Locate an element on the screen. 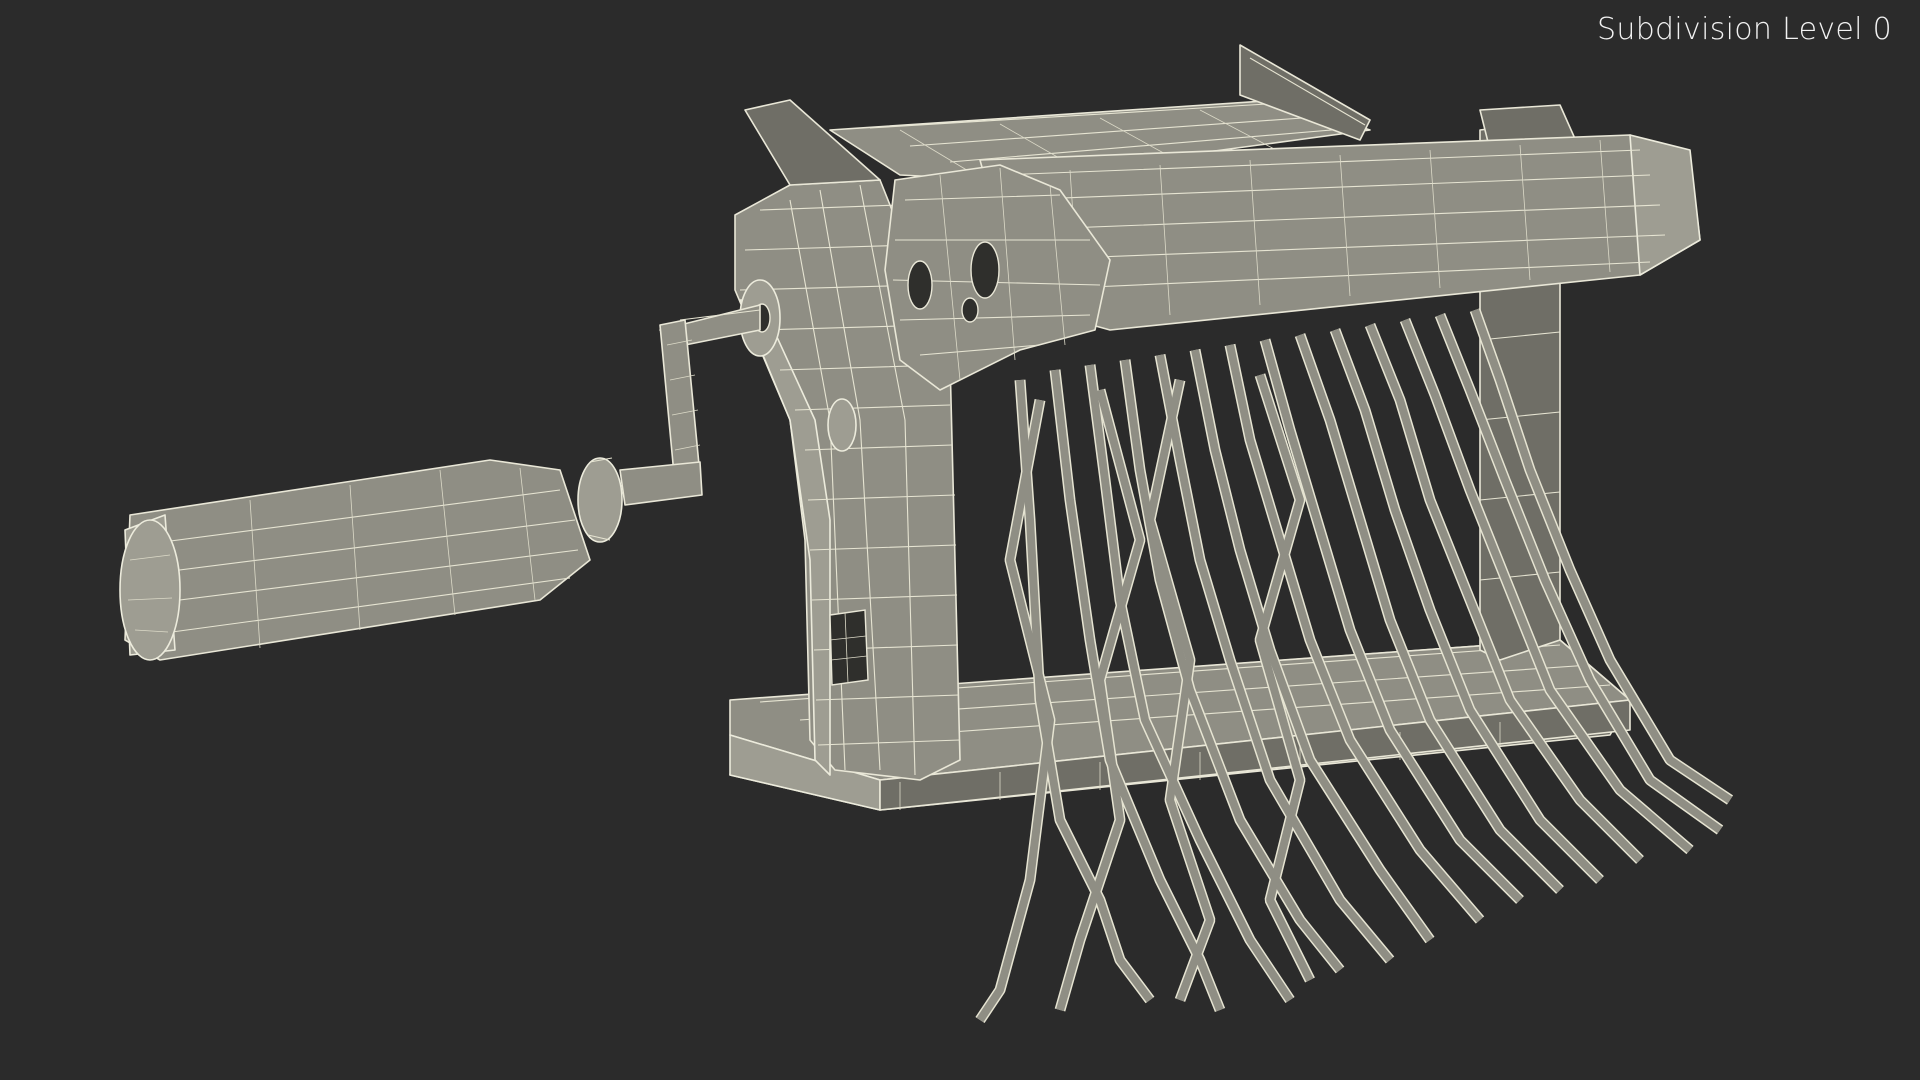  cutter-attachment is located at coordinates (1292, 262).